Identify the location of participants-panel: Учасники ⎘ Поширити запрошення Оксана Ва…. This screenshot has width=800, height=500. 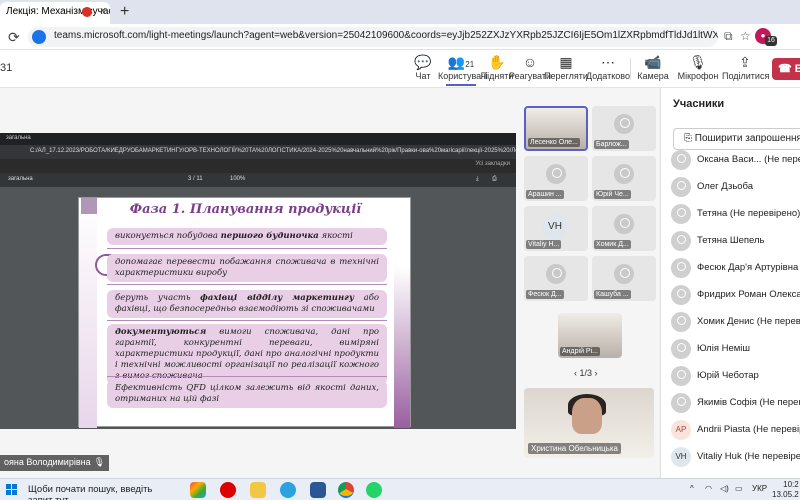
(730, 283).